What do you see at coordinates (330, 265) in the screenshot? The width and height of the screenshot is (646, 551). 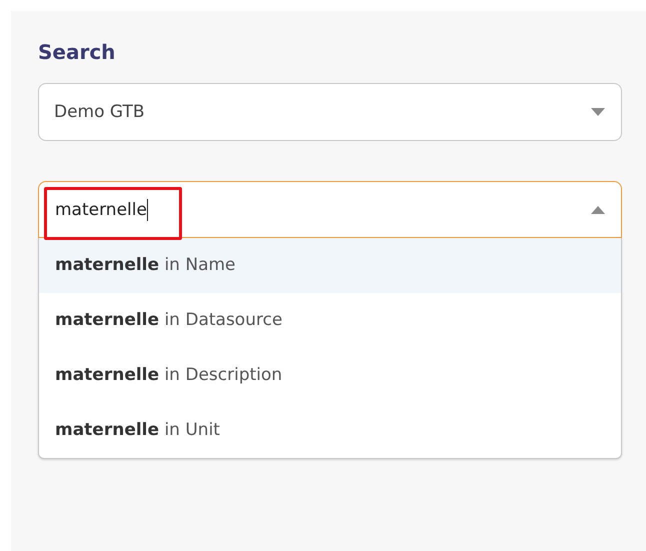 I see `suggestion-item: maternelle in Name` at bounding box center [330, 265].